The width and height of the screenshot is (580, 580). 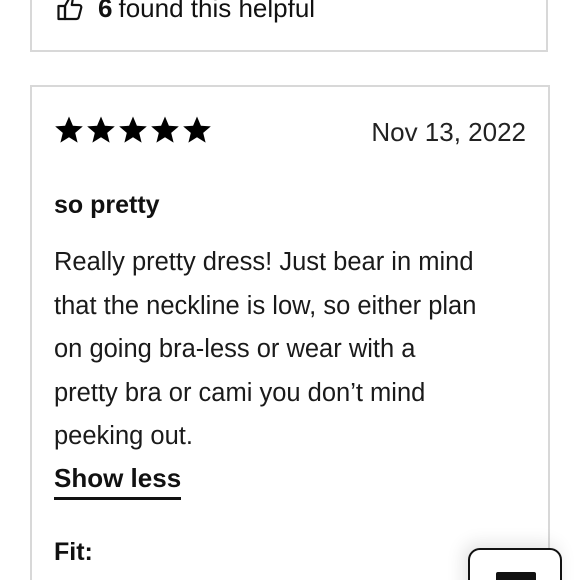 What do you see at coordinates (107, 205) in the screenshot?
I see `review-title: so pretty` at bounding box center [107, 205].